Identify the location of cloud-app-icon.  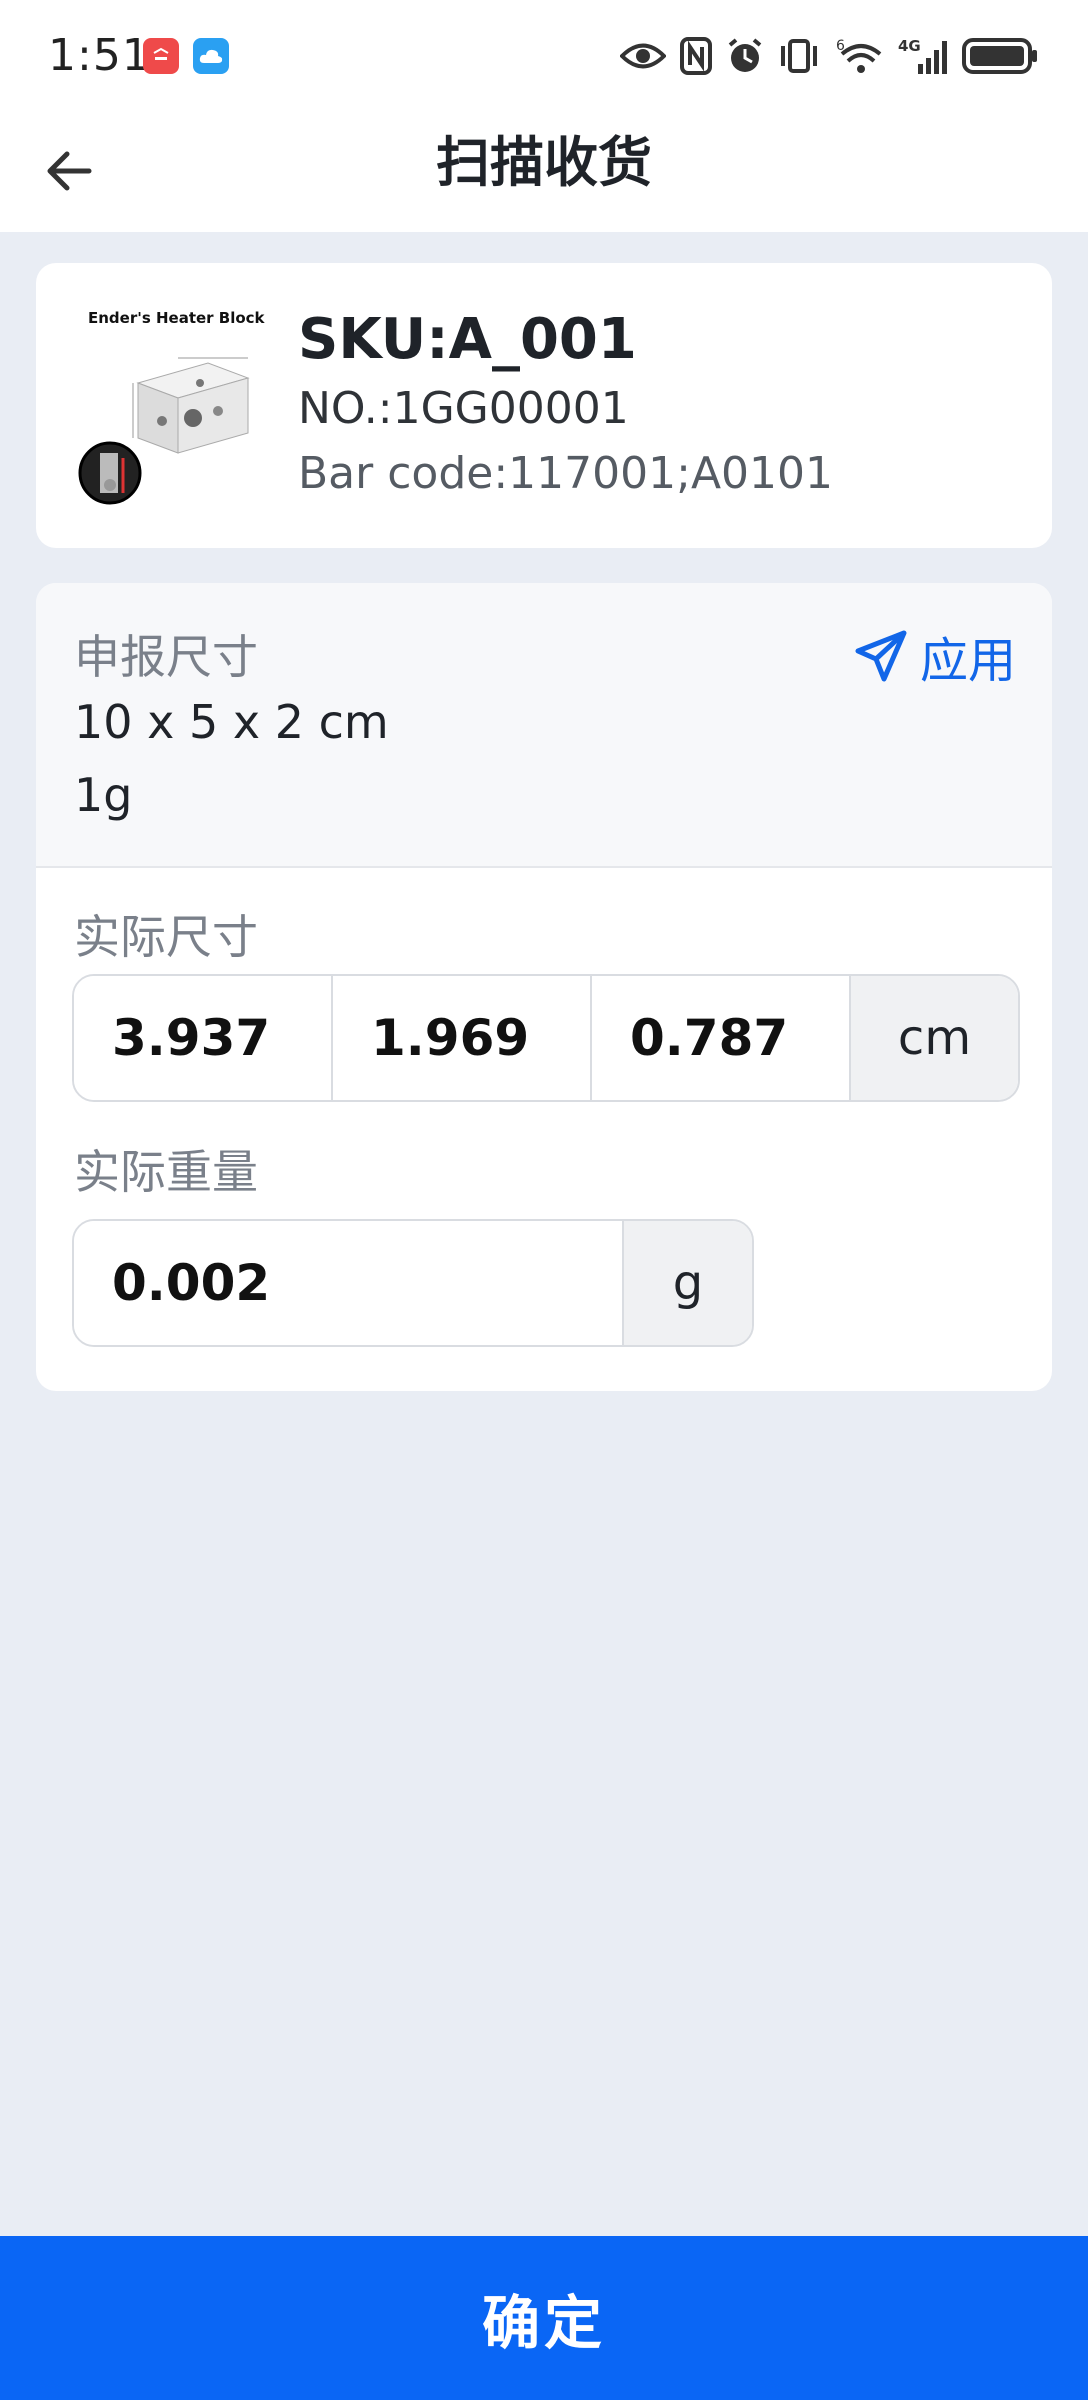
(211, 56).